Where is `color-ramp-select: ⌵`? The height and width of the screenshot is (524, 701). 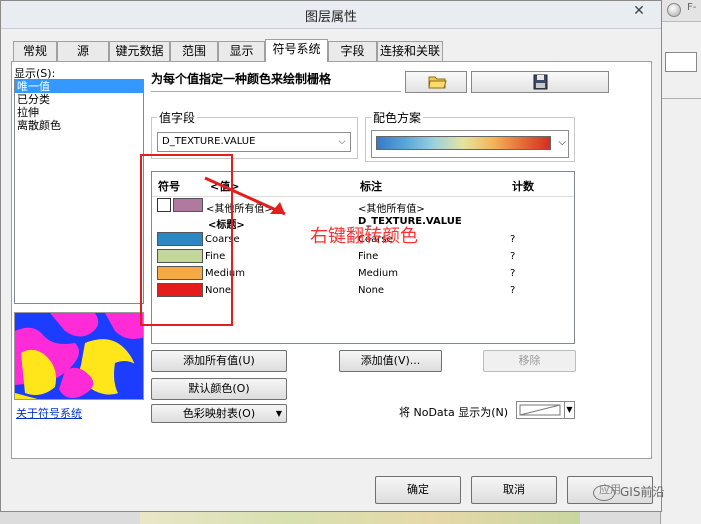
color-ramp-select: ⌵ is located at coordinates (470, 144).